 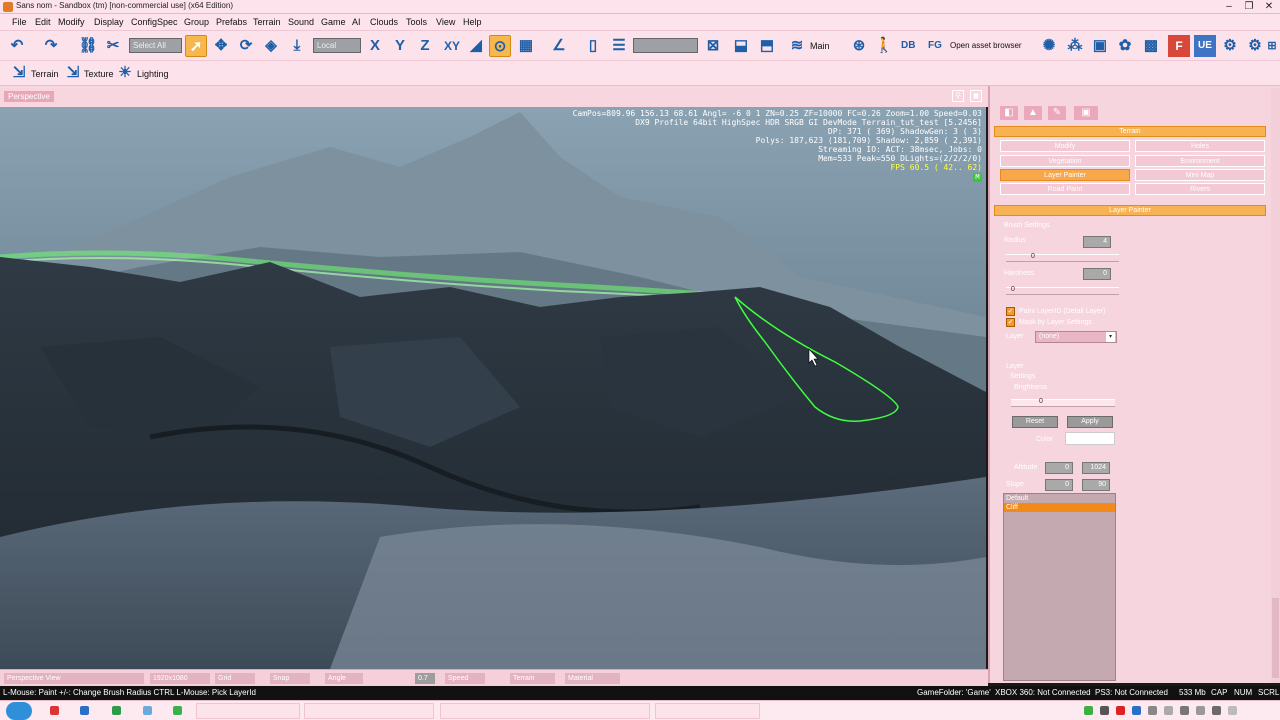 I want to click on road-paint-button: Road Paint, so click(x=1065, y=189).